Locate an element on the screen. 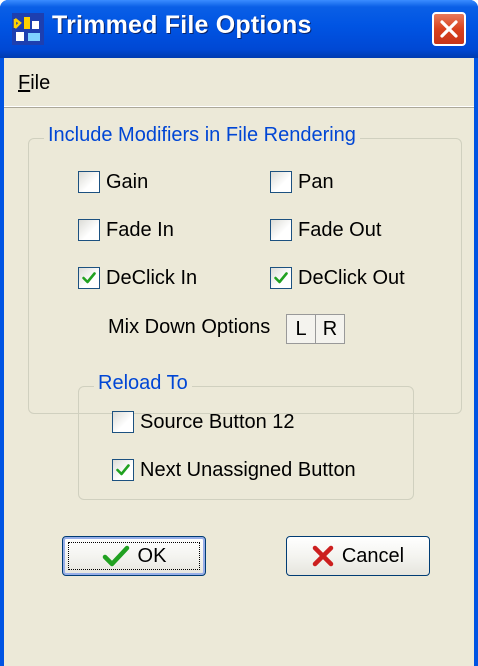  checkbox-source-button-12-label: Source Button 12 is located at coordinates (217, 421).